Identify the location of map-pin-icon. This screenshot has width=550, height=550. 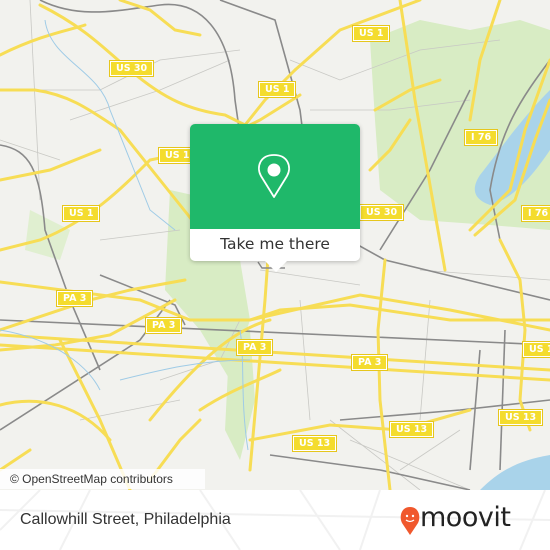
(274, 176).